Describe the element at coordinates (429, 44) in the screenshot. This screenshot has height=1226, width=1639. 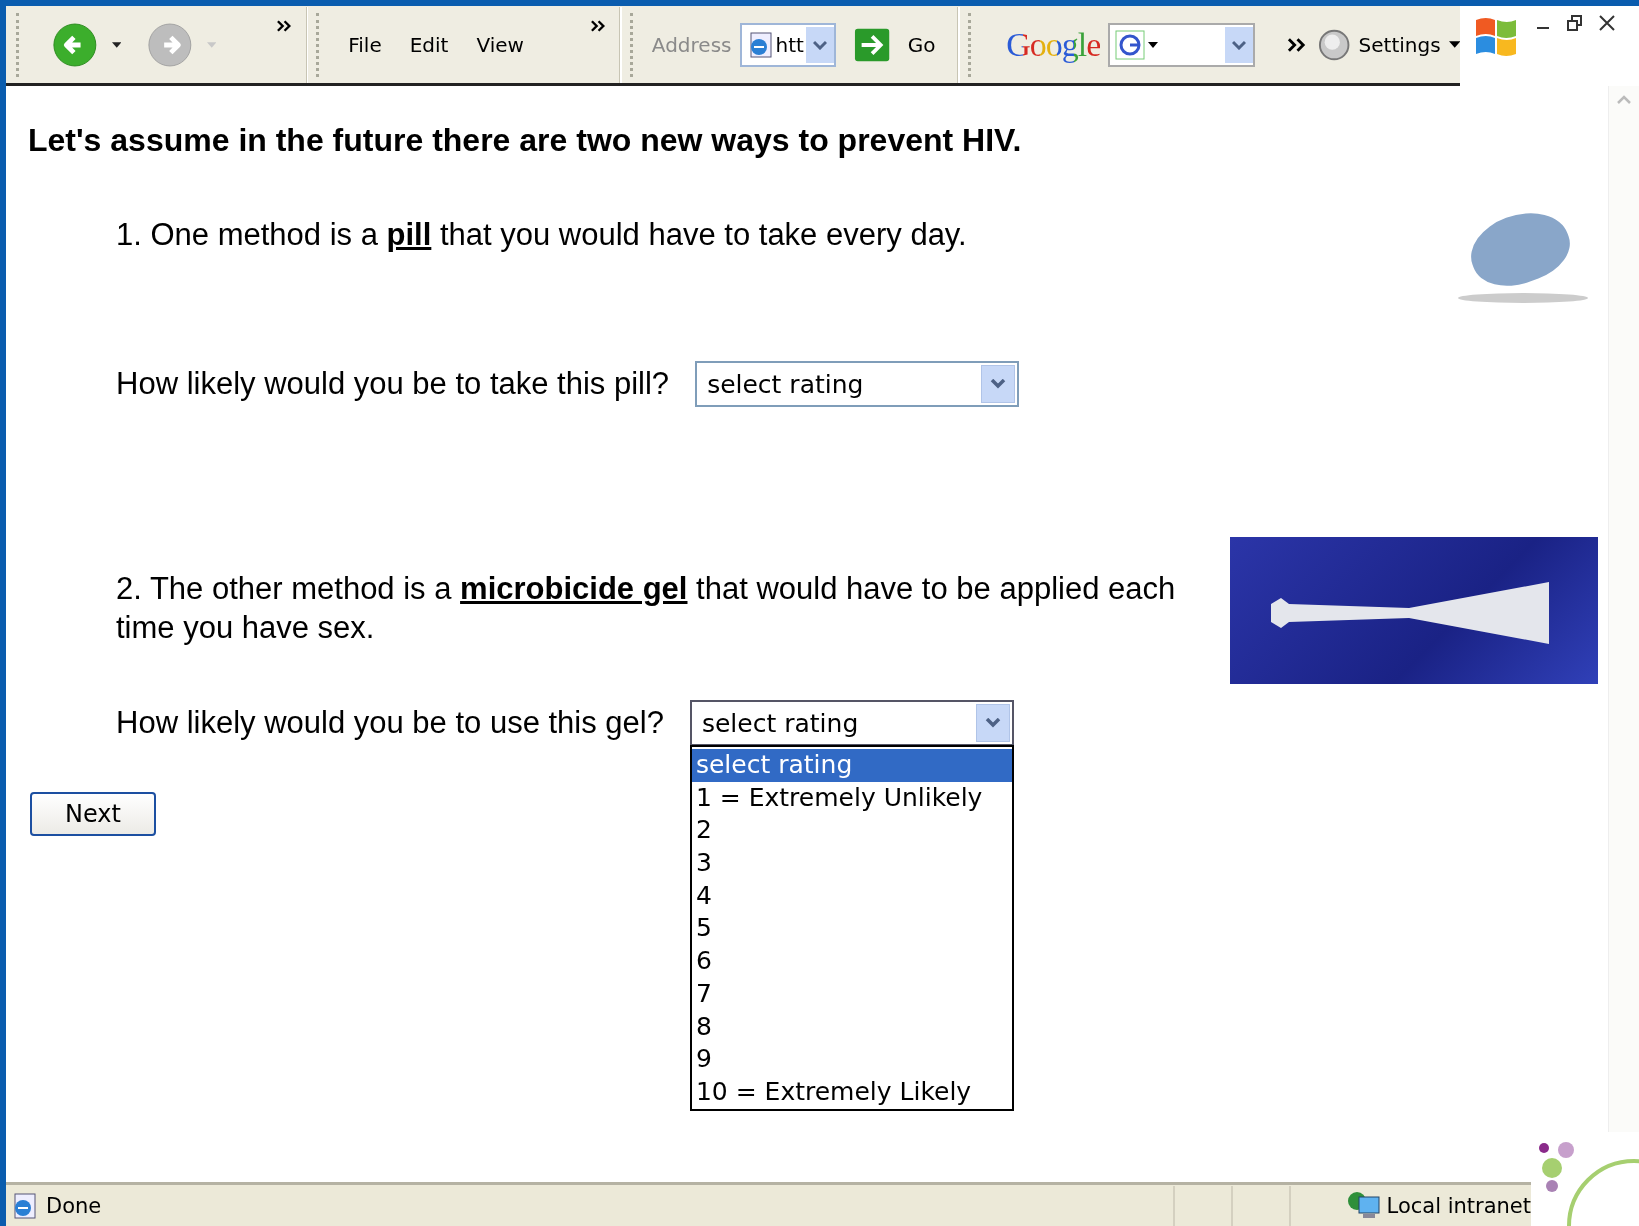
I see `menu-item: Edit` at that location.